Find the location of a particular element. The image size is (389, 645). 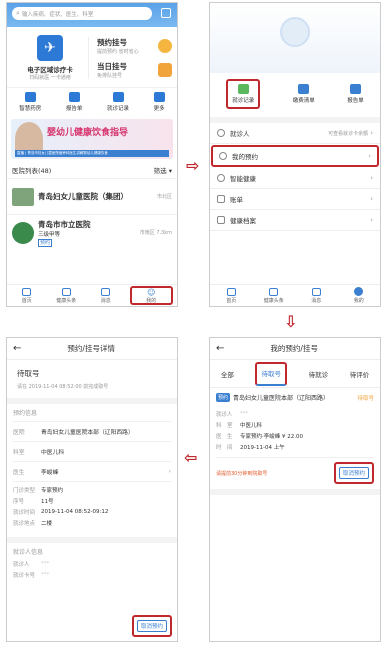

pharmacy-icon is located at coordinates (30, 97).